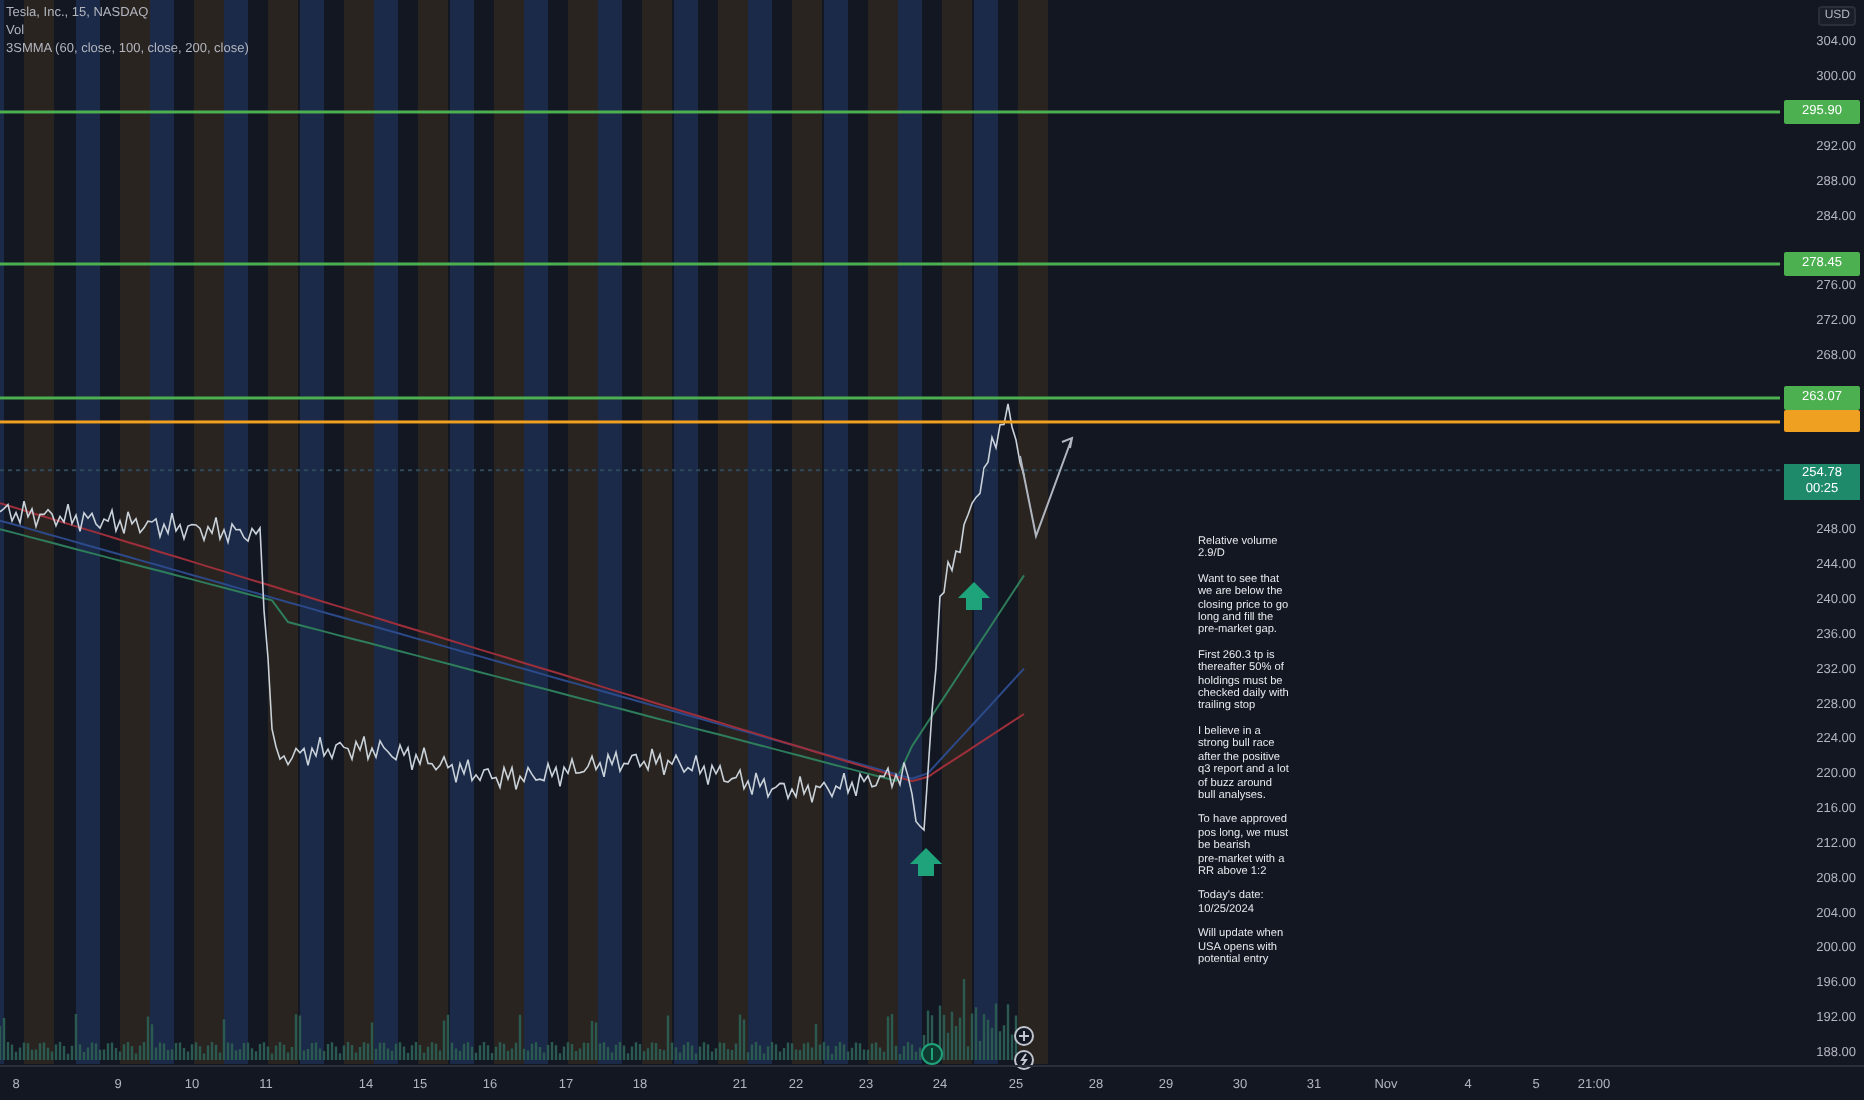 The image size is (1864, 1100). I want to click on earnings-icon, so click(932, 1054).